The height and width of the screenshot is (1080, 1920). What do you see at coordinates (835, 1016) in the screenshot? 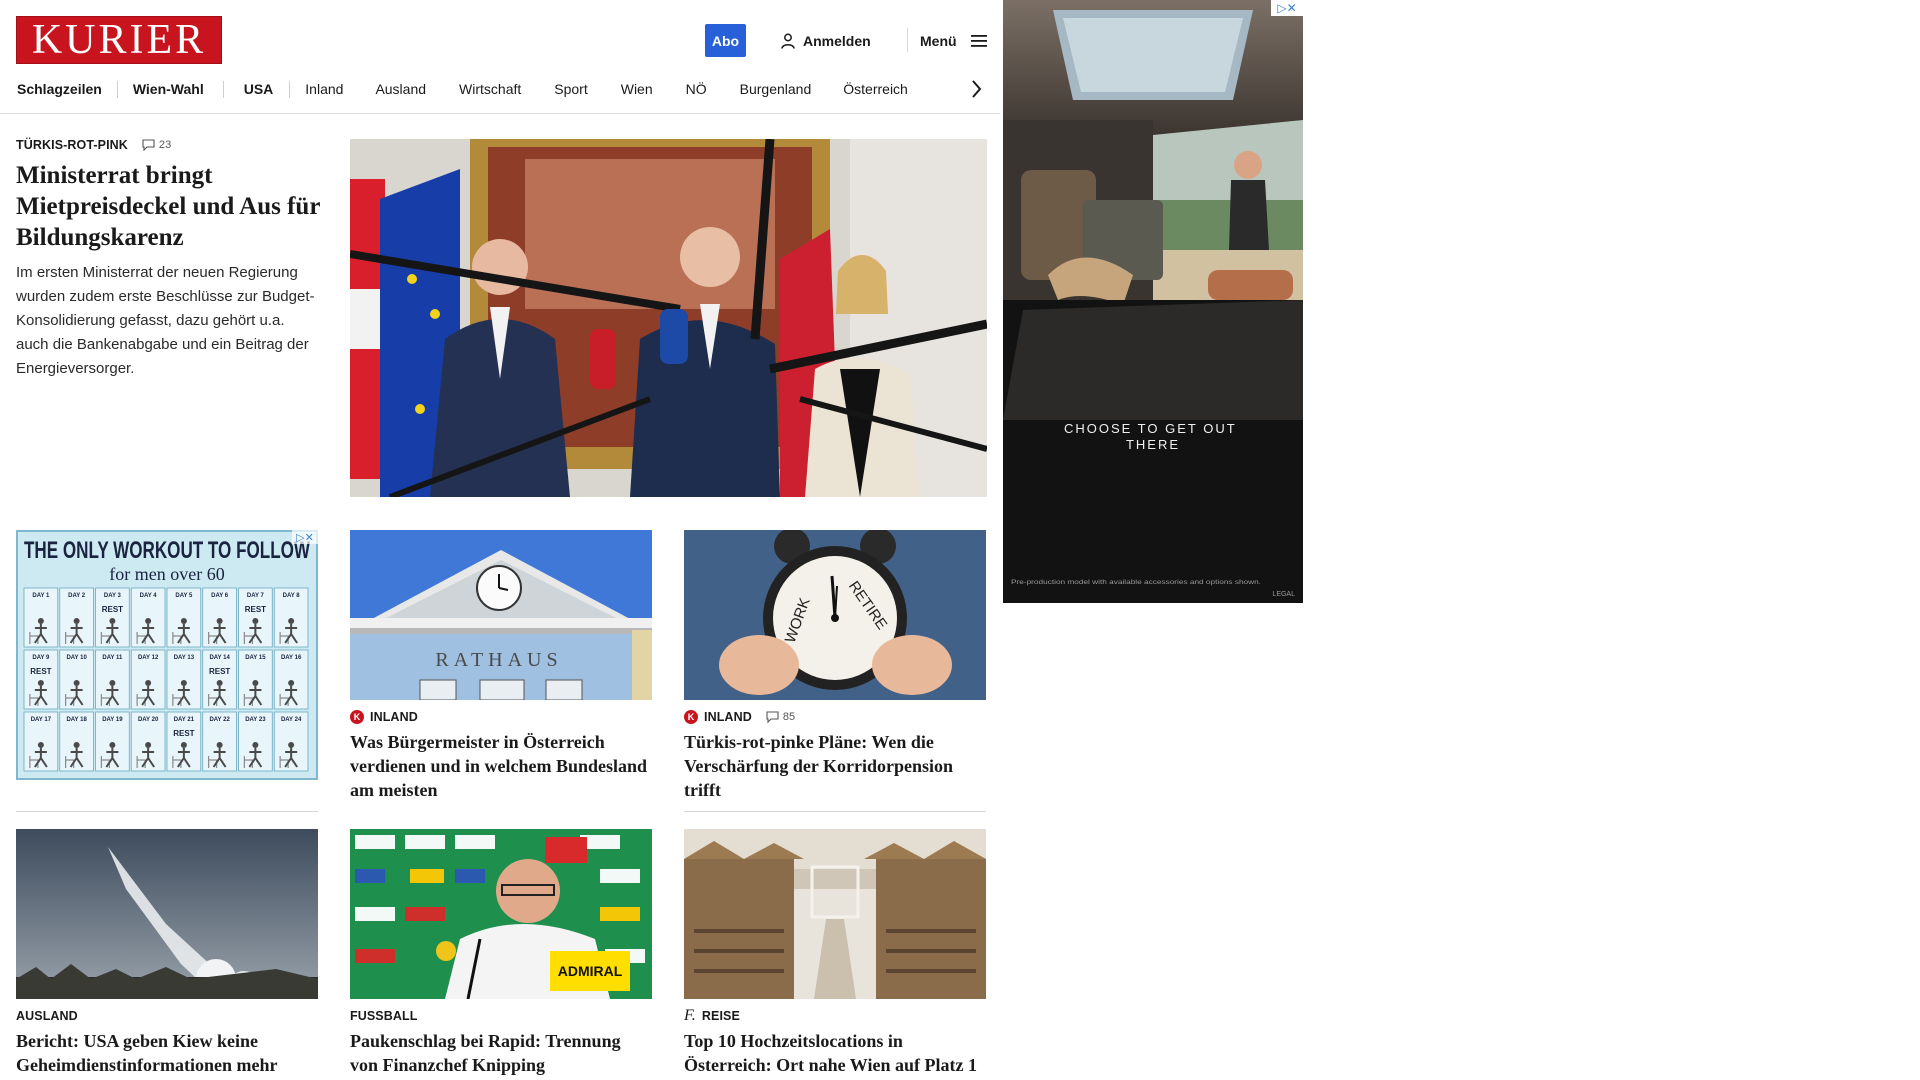
I see `card-kicker: f. REISE` at bounding box center [835, 1016].